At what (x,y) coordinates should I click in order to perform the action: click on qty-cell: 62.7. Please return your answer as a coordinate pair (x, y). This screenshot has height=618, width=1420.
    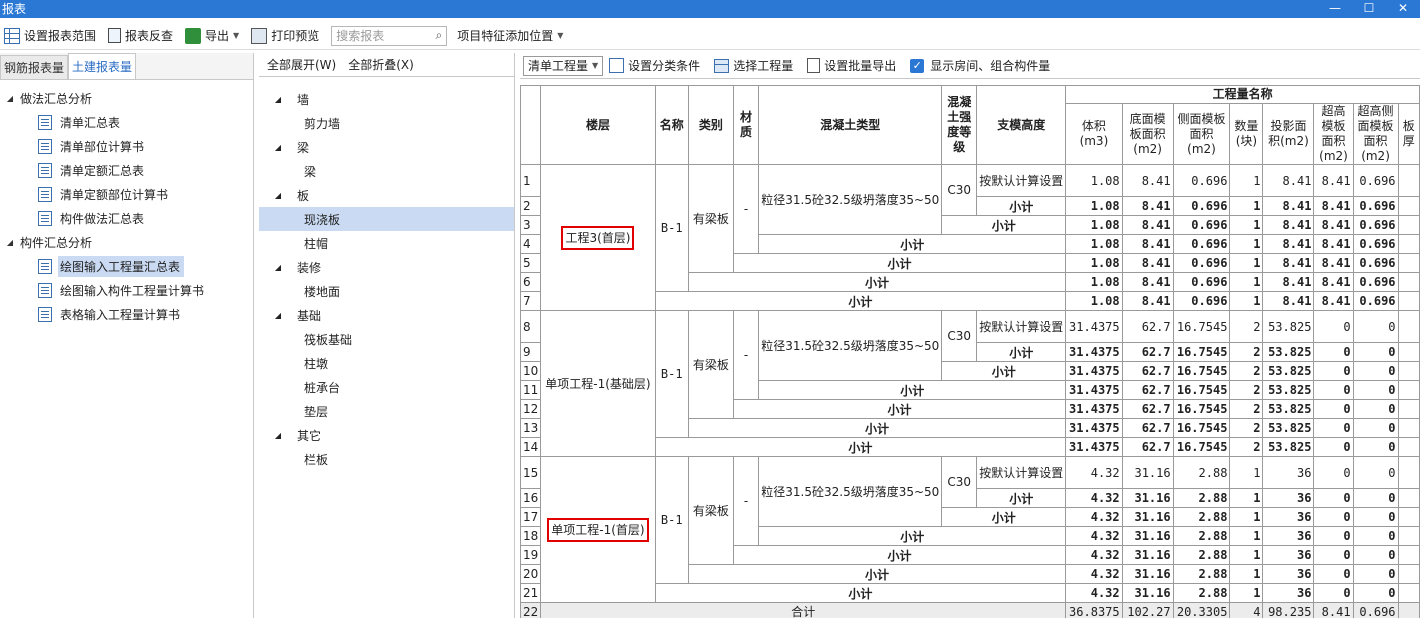
    Looking at the image, I should click on (1147, 326).